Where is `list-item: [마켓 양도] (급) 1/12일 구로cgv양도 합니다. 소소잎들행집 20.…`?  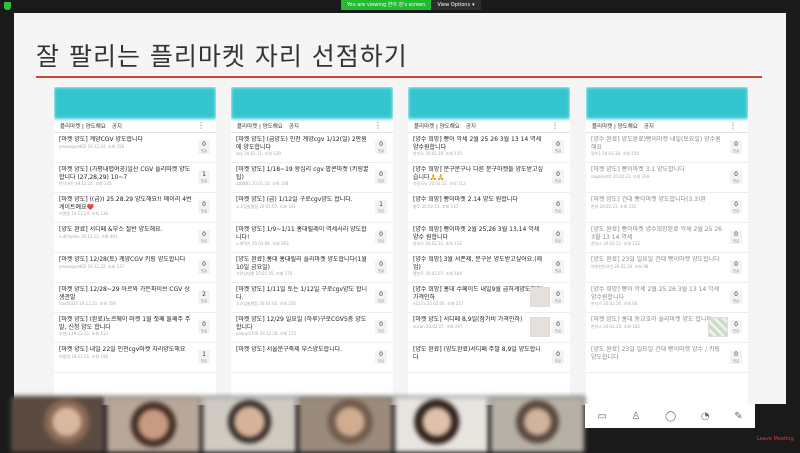 list-item: [마켓 양도] (급) 1/12일 구로cgv양도 합니다. 소소잎들행집 20.… is located at coordinates (312, 208).